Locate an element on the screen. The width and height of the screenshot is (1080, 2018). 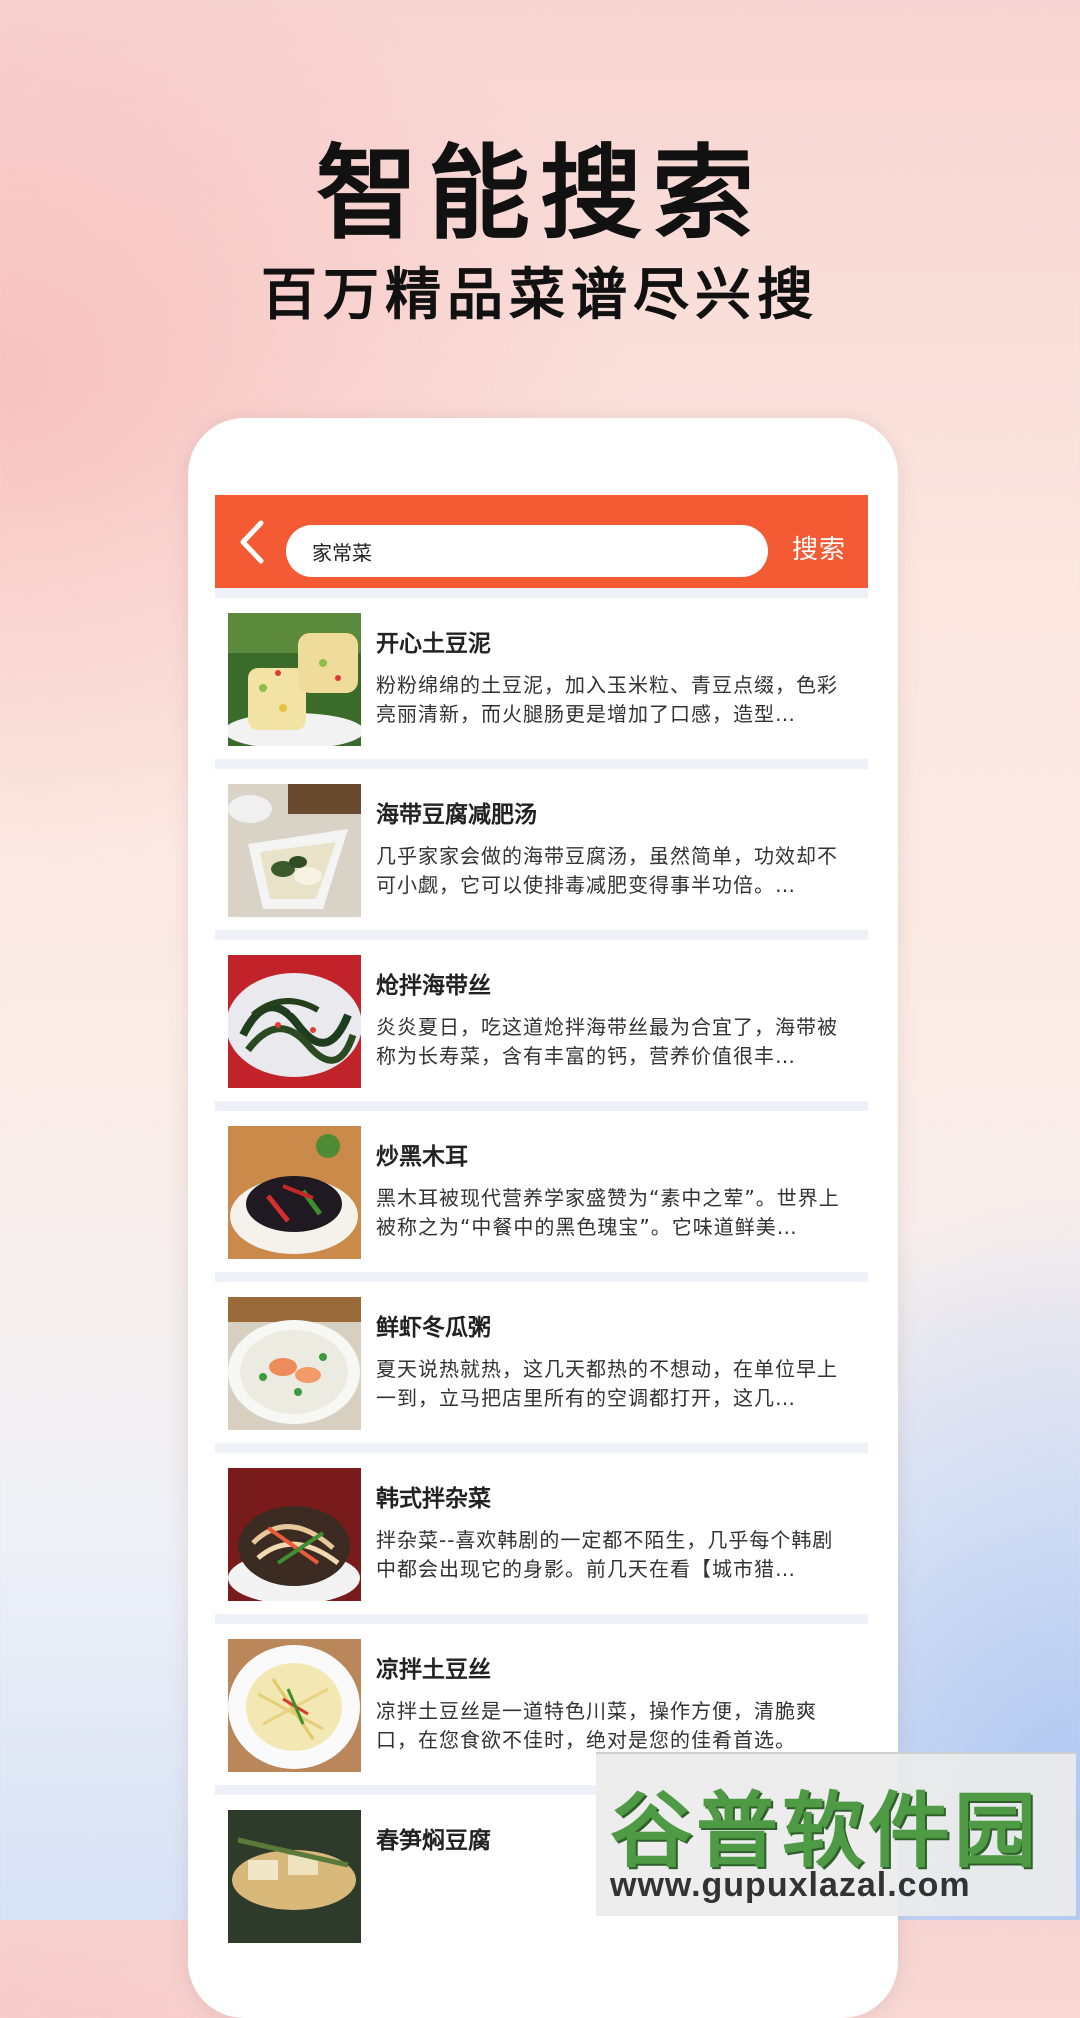
recipe-title: 海带豆腐减肥汤 is located at coordinates (456, 815).